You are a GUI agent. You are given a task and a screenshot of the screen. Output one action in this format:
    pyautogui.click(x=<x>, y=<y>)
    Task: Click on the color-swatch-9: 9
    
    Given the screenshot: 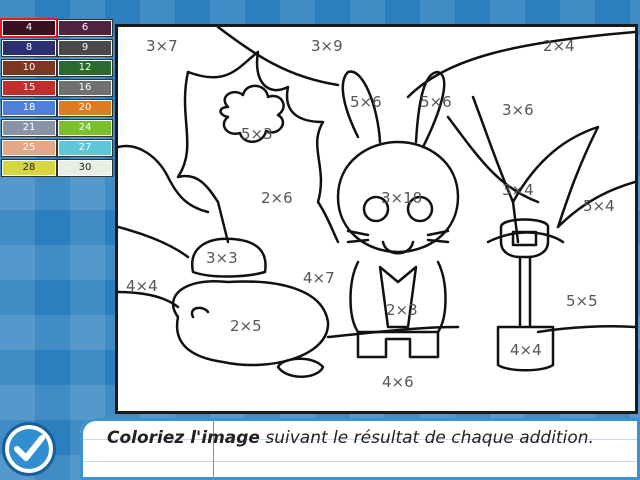 What is the action you would take?
    pyautogui.click(x=85, y=48)
    